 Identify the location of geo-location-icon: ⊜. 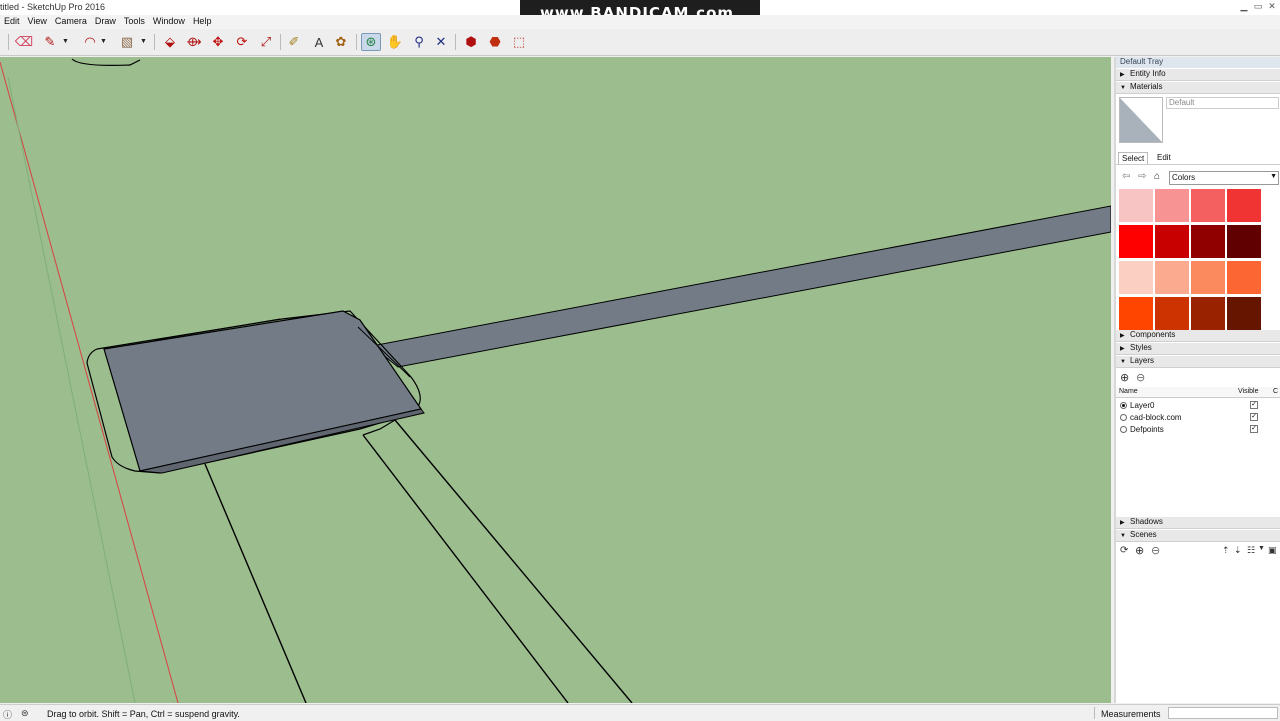
(25, 713).